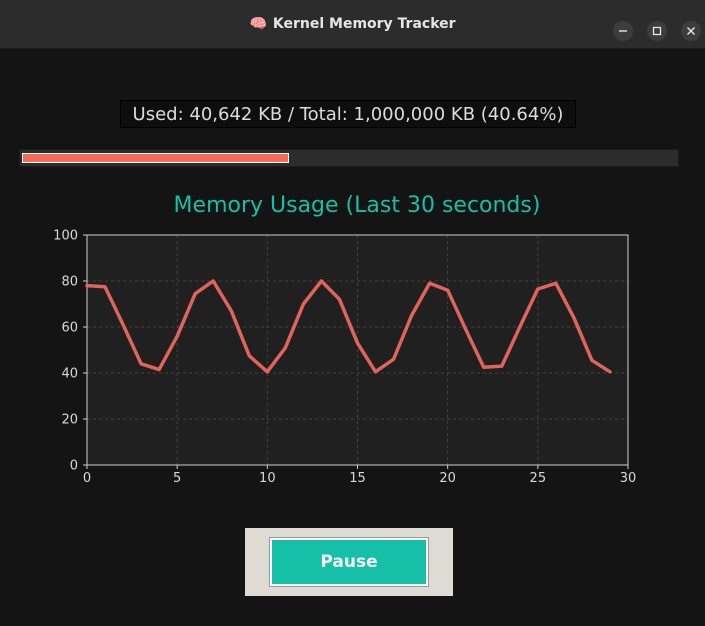  I want to click on y-axis-ticks: 0 20 40 60 80 100, so click(70, 351).